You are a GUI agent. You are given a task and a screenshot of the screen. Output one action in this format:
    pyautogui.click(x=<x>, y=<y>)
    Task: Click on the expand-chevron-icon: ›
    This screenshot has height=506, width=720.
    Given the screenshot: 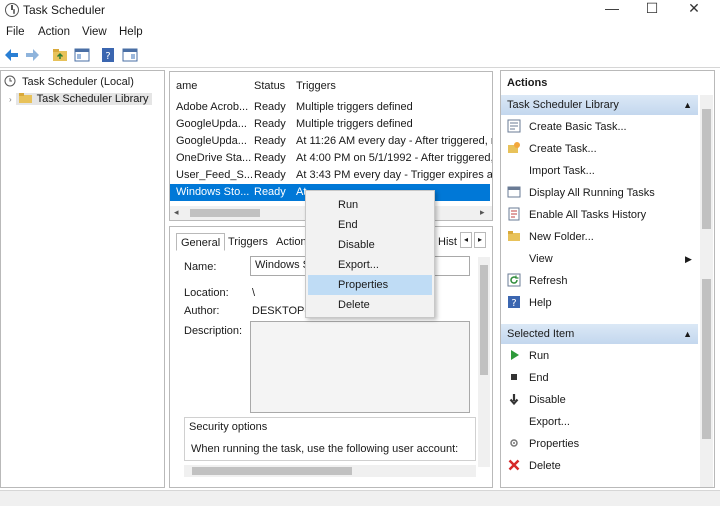 What is the action you would take?
    pyautogui.click(x=10, y=99)
    